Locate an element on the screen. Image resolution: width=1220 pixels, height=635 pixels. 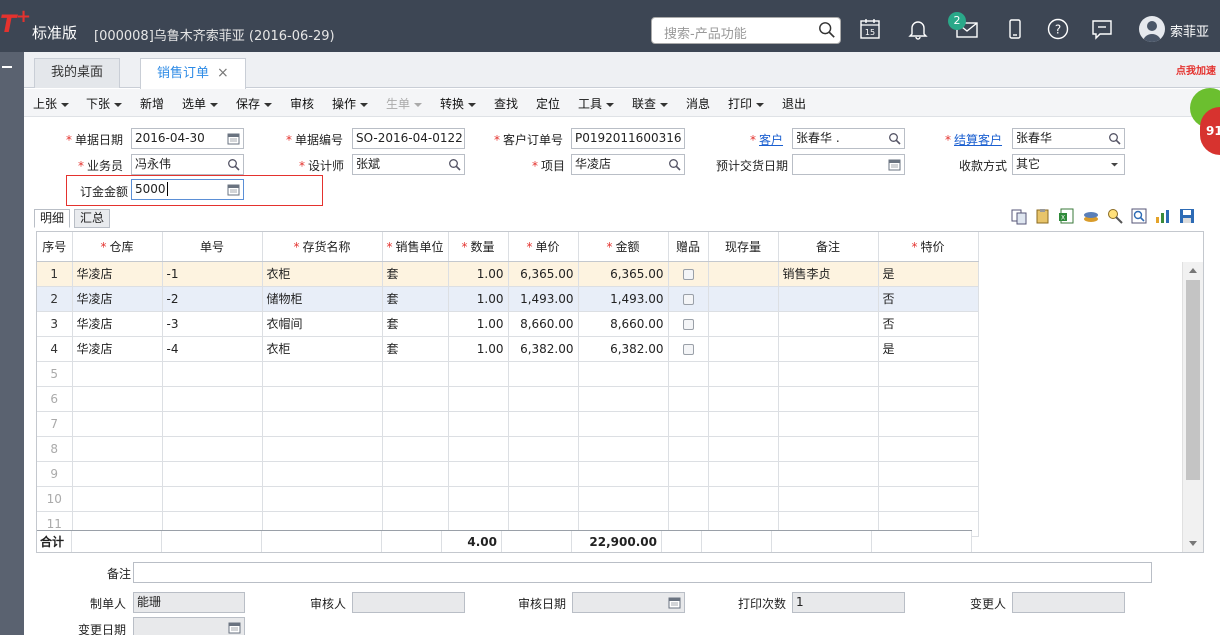
col-header: * 金额 is located at coordinates (623, 247).